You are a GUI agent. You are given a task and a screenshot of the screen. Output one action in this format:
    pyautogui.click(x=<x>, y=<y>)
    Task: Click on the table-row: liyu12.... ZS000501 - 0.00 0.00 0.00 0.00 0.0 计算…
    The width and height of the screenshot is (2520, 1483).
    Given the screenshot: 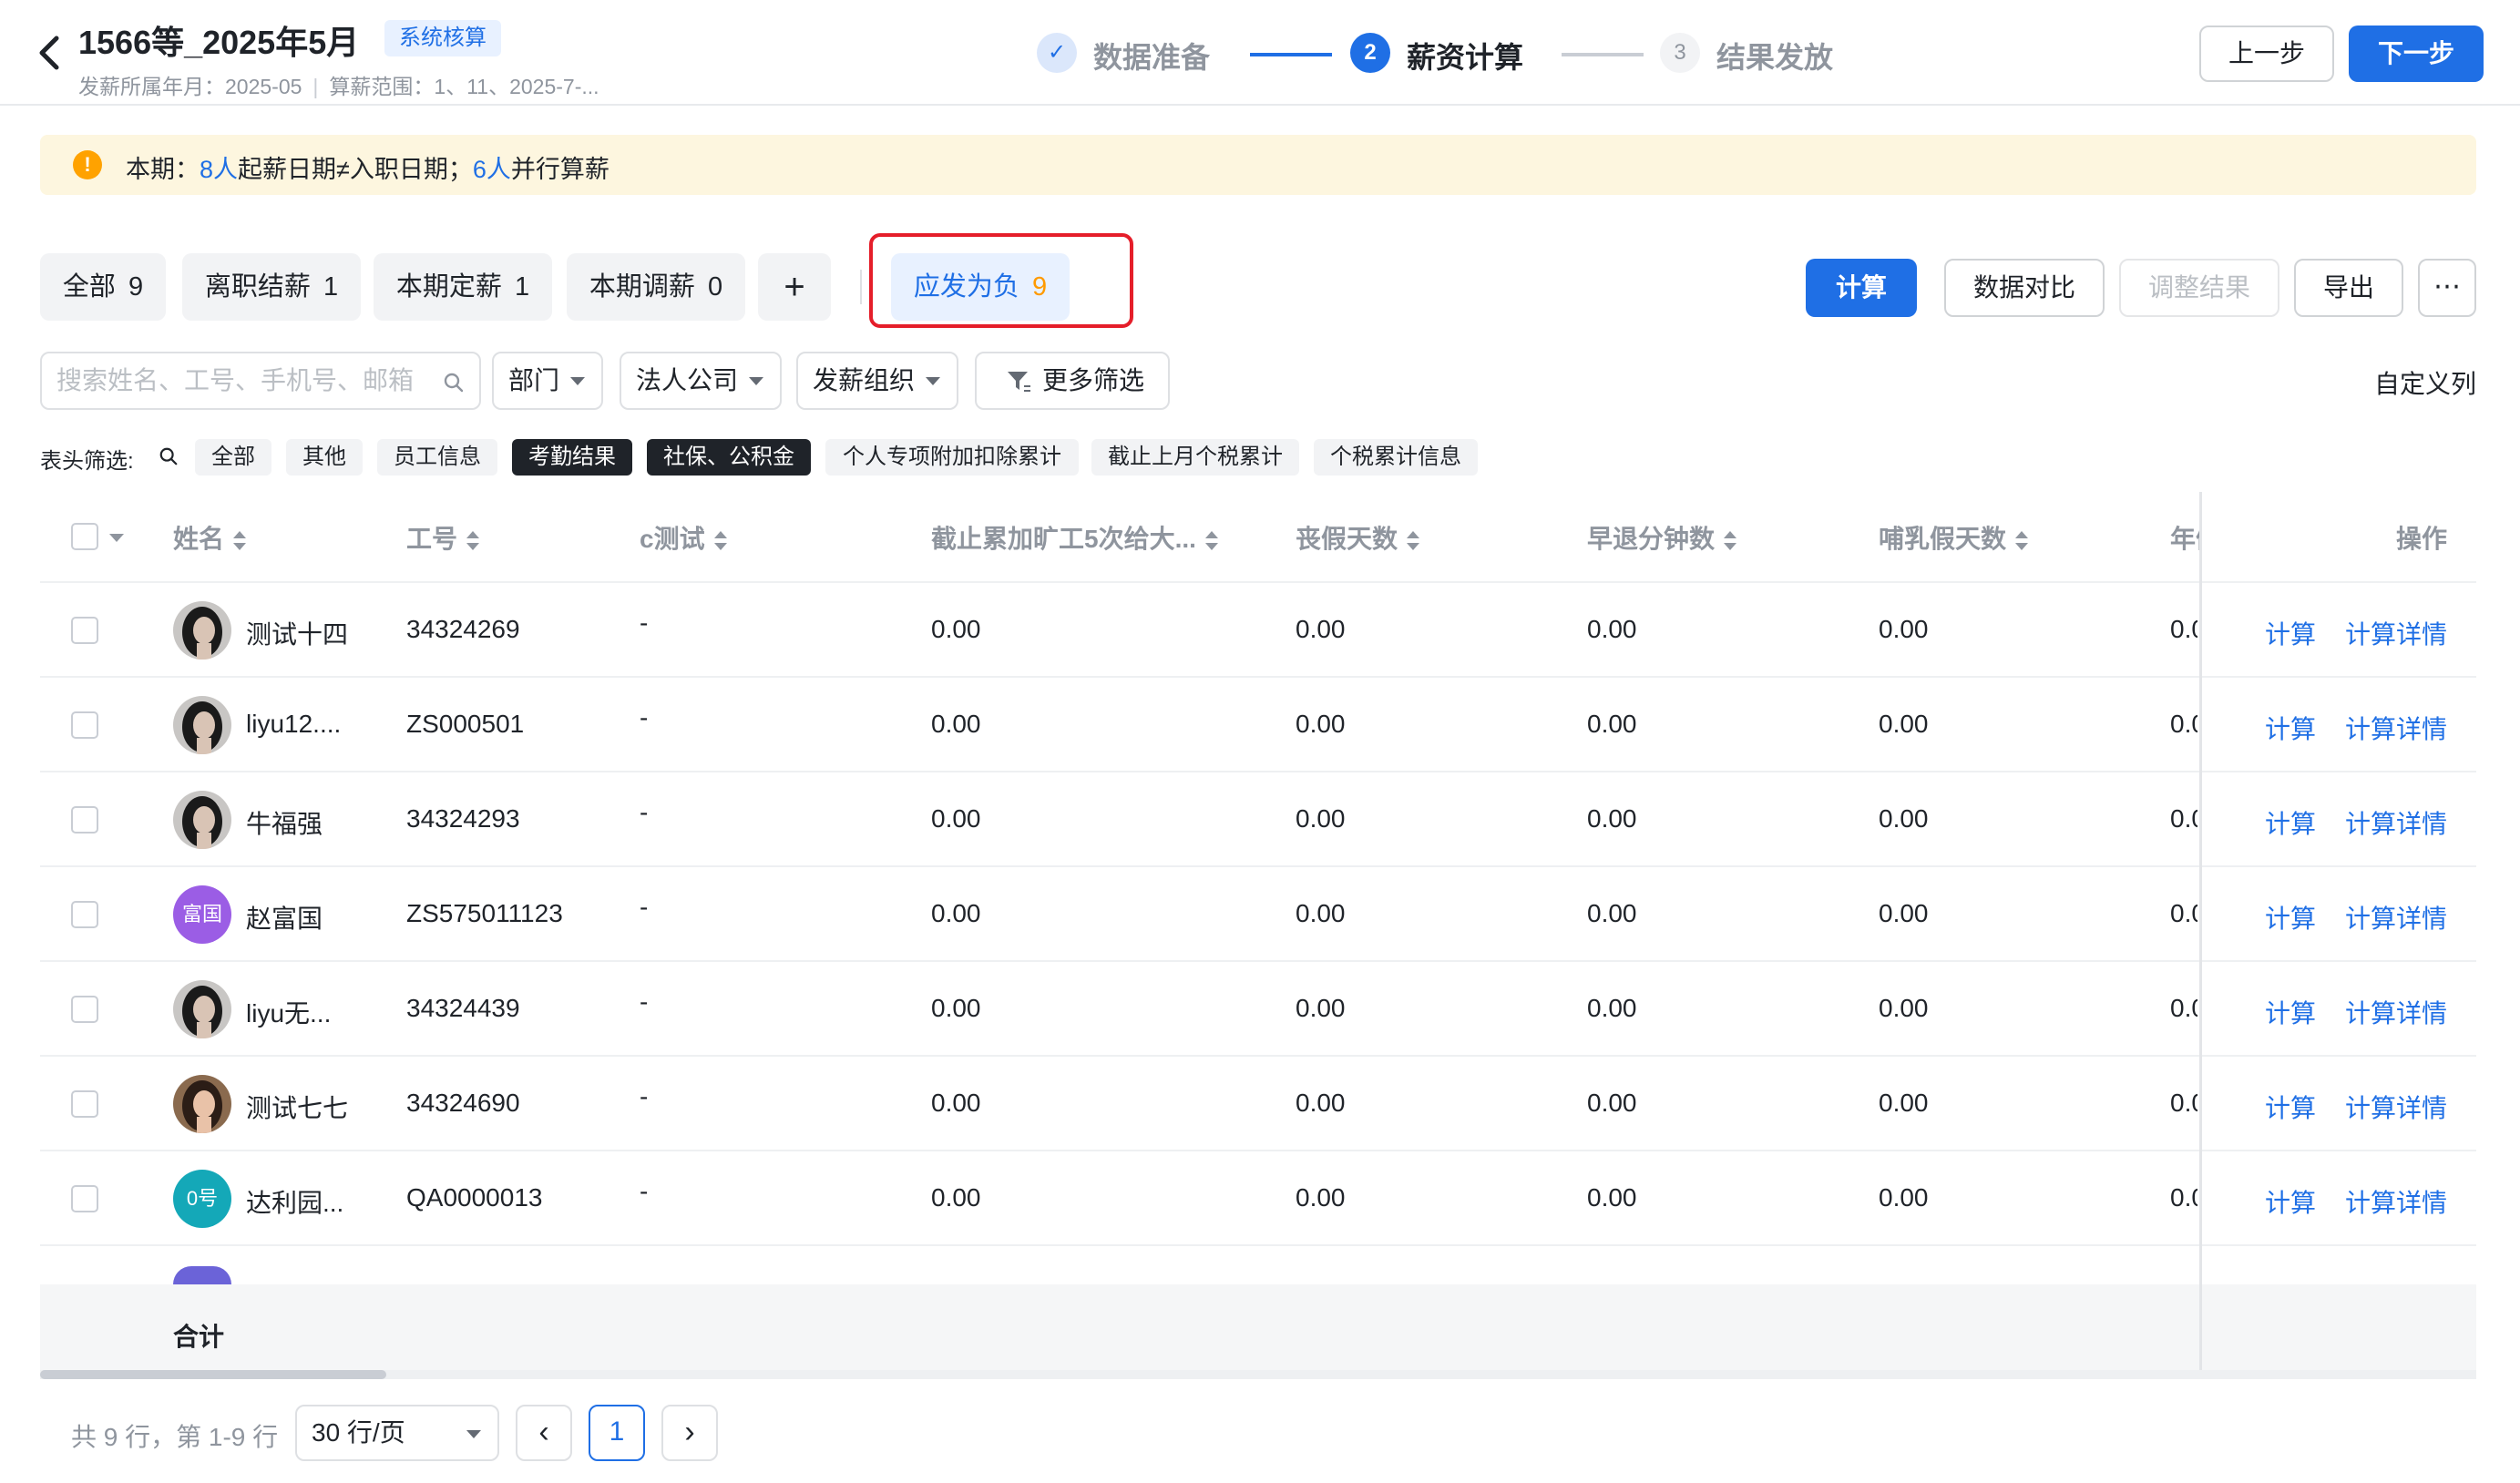 What is the action you would take?
    pyautogui.click(x=1260, y=725)
    